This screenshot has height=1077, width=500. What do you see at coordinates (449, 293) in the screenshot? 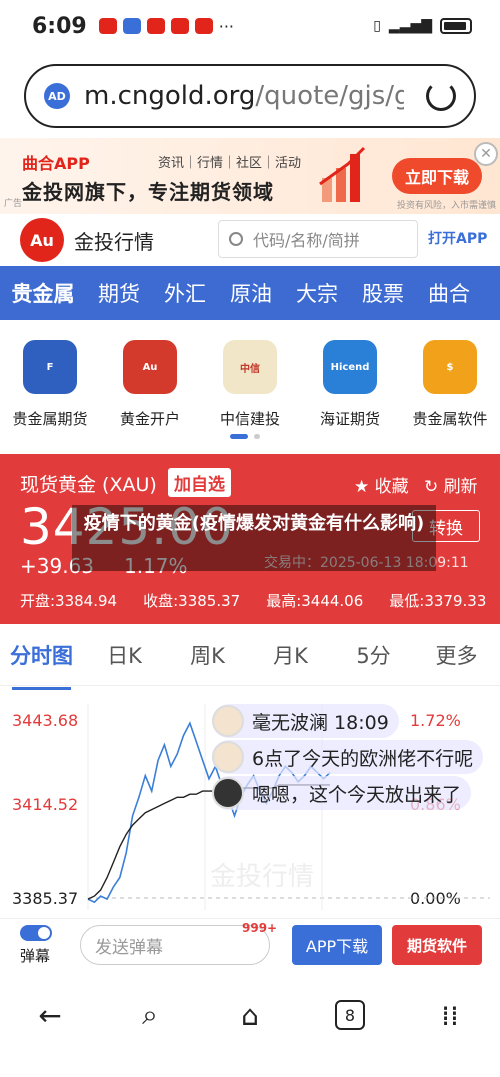
I see `category-item: 曲合` at bounding box center [449, 293].